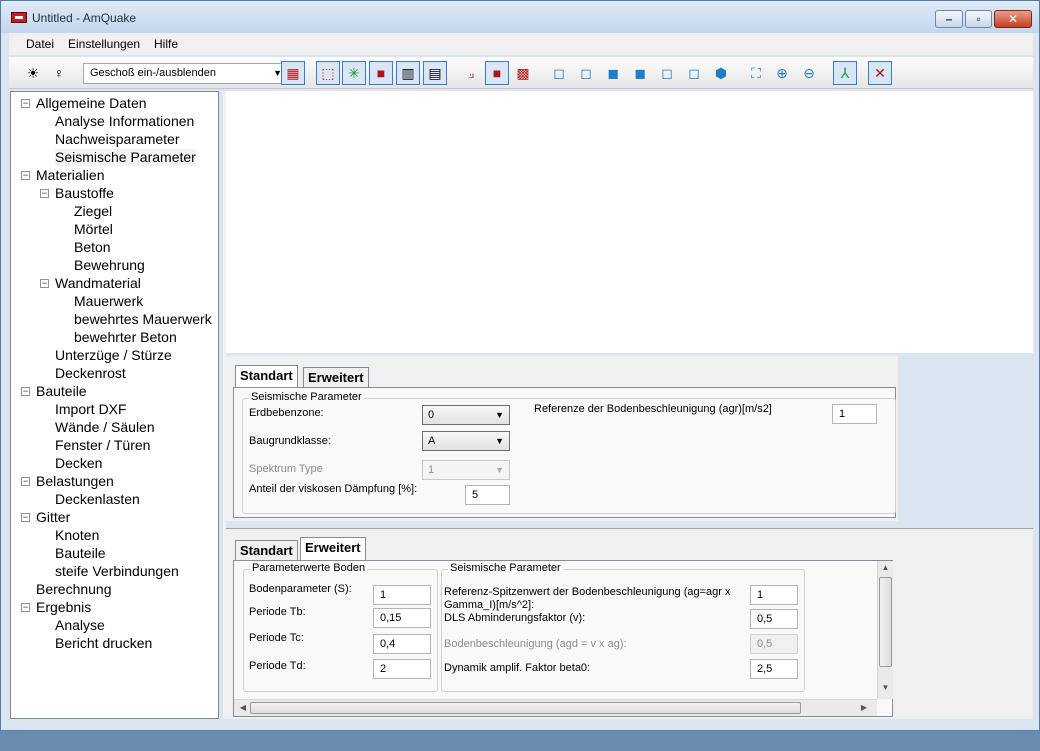 The image size is (1040, 751). I want to click on periode-tc-input: 0,4, so click(402, 644).